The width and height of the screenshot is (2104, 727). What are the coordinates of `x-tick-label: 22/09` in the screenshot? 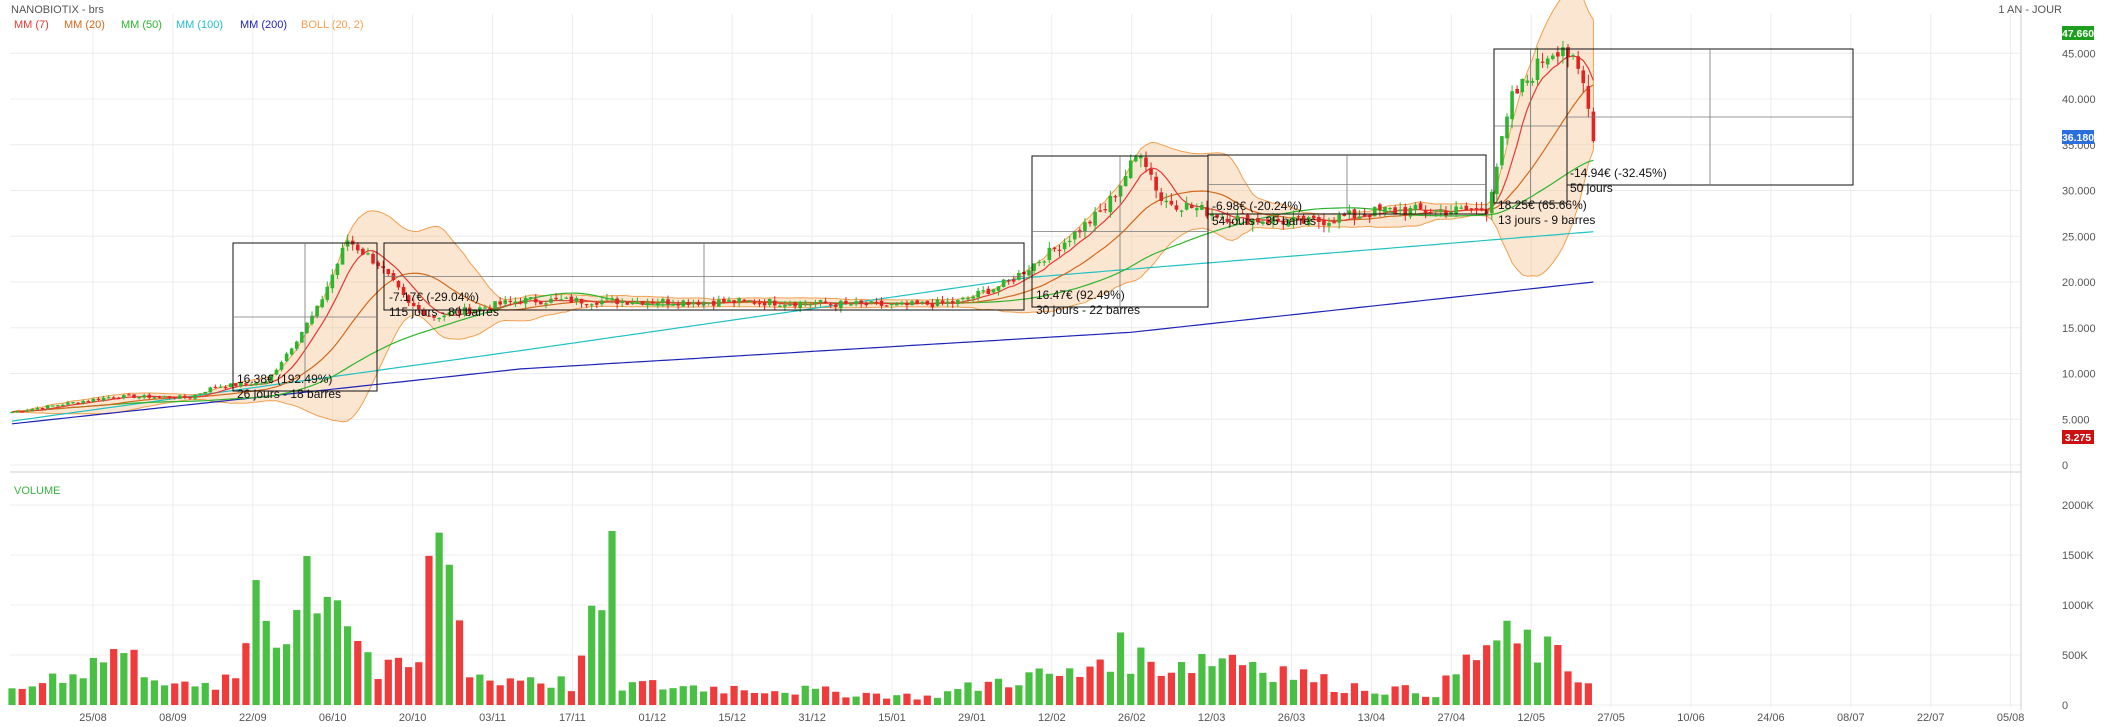 It's located at (253, 718).